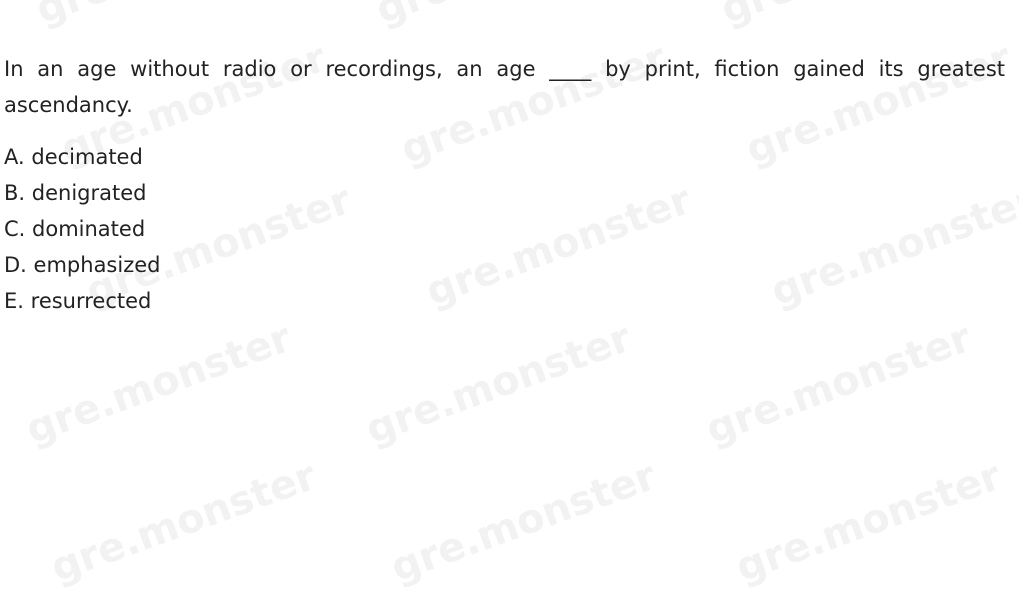  I want to click on choice-text: dominated, so click(89, 229).